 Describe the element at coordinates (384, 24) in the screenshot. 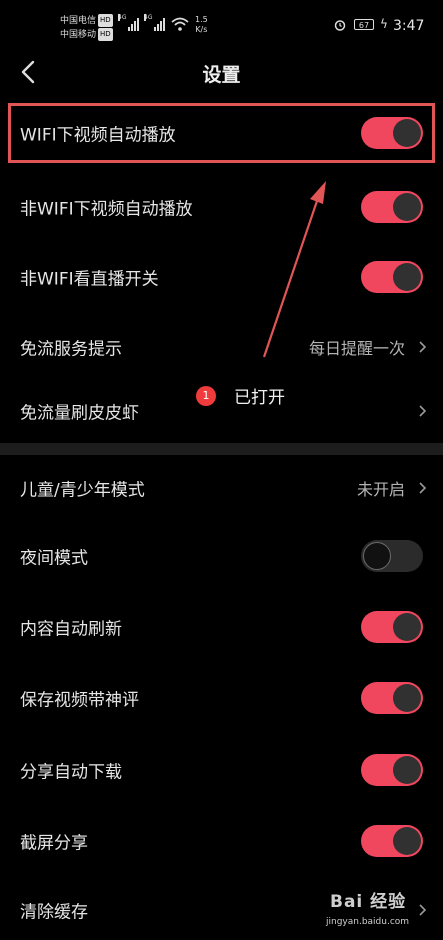

I see `charging-icon: ϟ` at that location.